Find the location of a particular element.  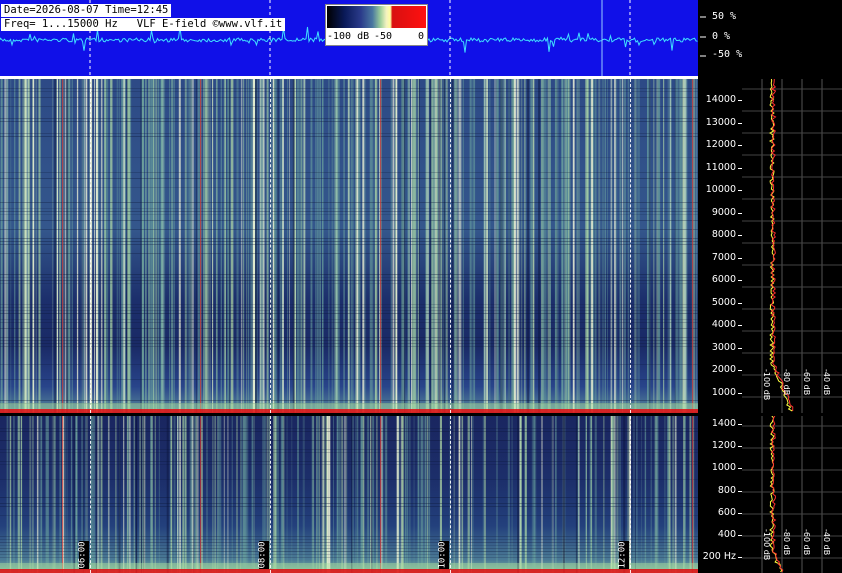

frequency-tick-label: 400 is located at coordinates (726, 534).